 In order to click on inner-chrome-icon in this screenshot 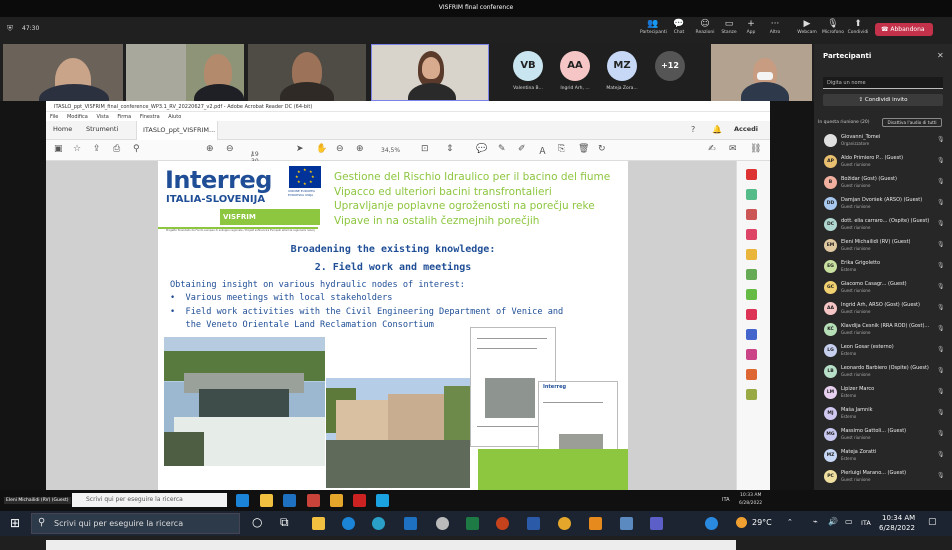, I will do `click(336, 500)`.